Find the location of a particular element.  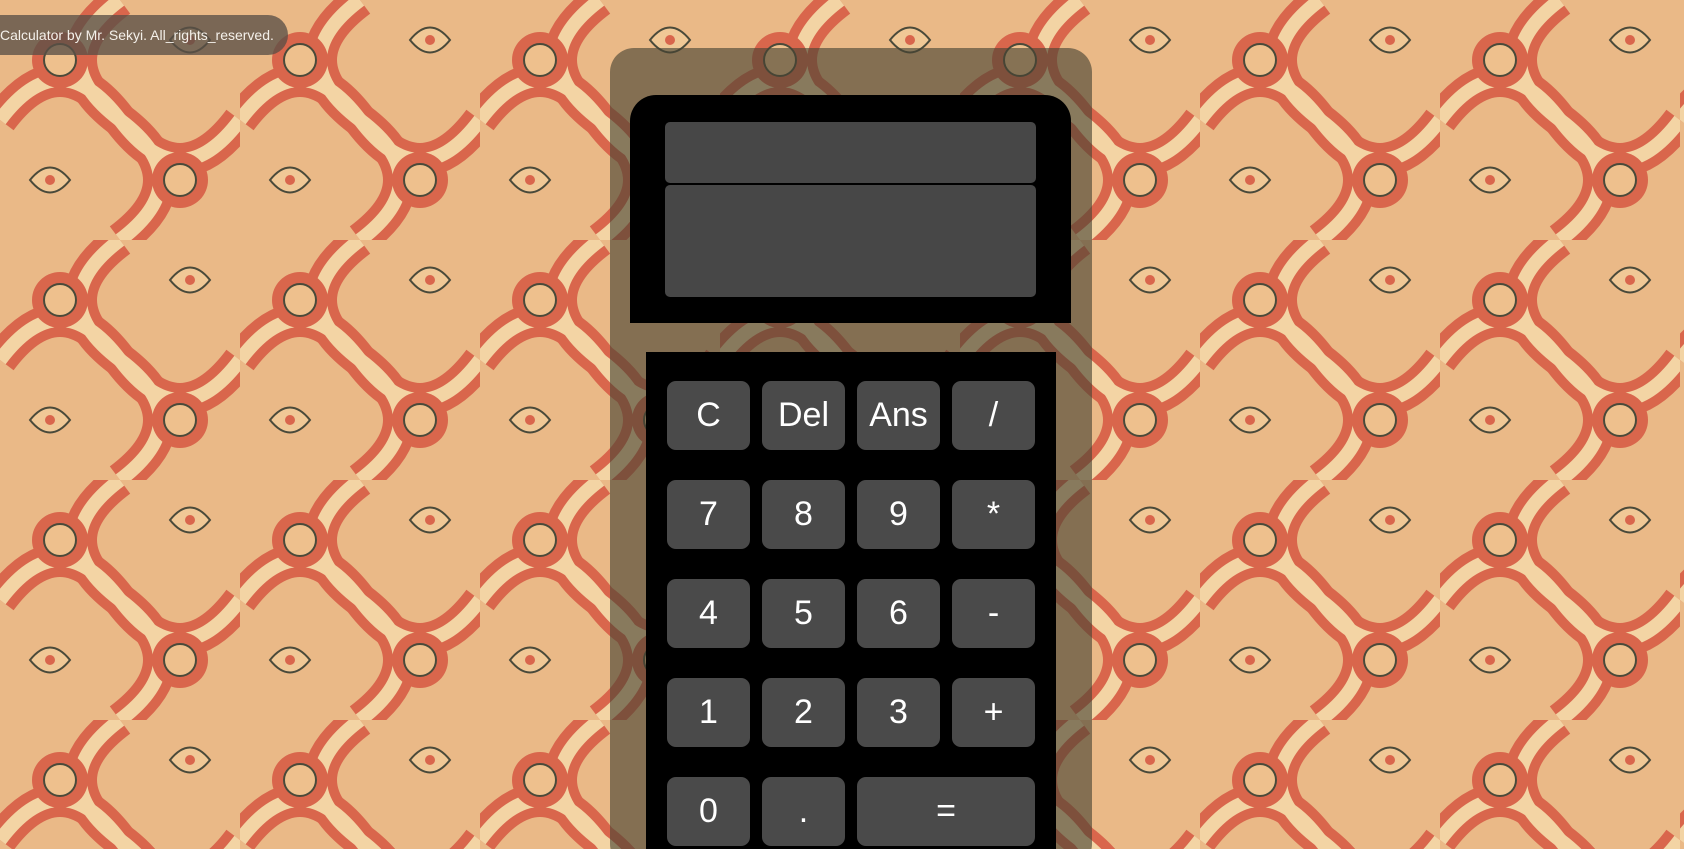

digit-9-button: 9 is located at coordinates (898, 514).